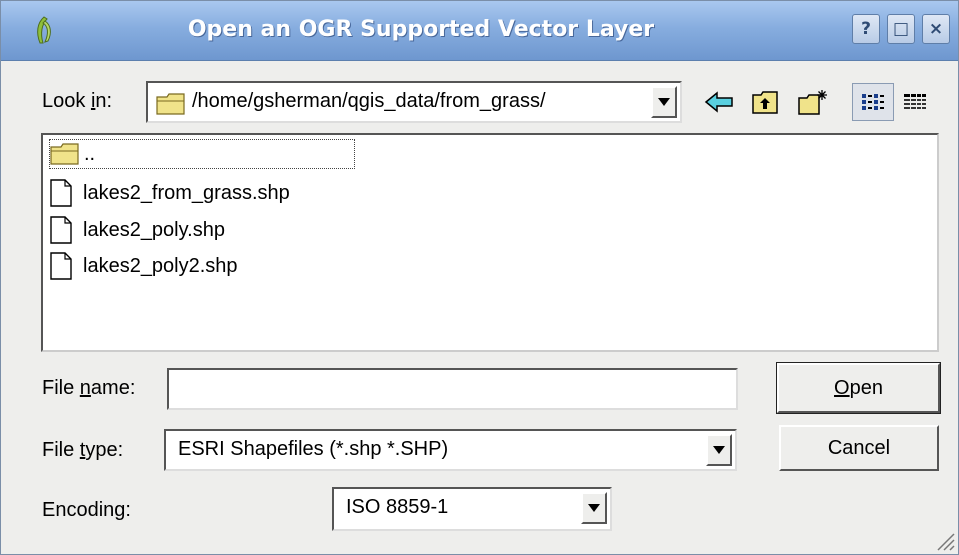  I want to click on qgis-app-icon, so click(44, 30).